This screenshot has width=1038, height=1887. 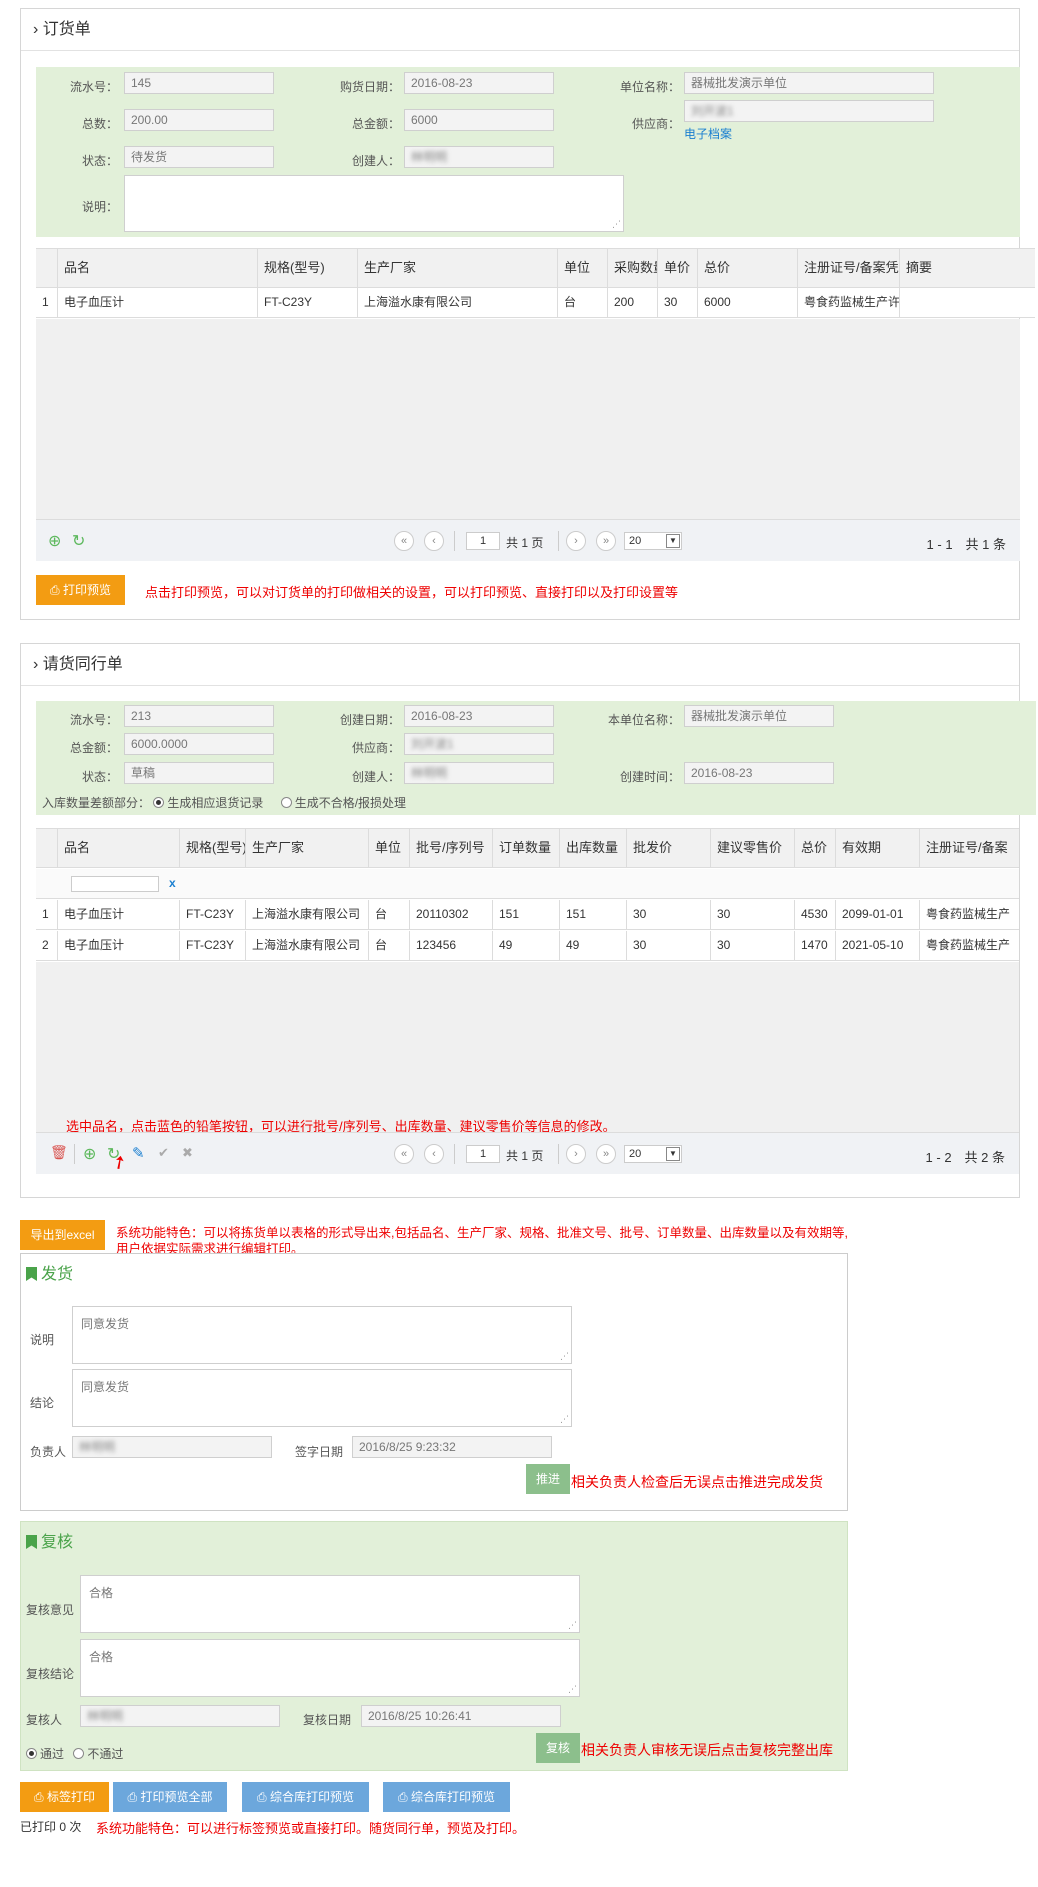 What do you see at coordinates (305, 1797) in the screenshot?
I see `store-print-button-1: ⎙ 综合库打印预览` at bounding box center [305, 1797].